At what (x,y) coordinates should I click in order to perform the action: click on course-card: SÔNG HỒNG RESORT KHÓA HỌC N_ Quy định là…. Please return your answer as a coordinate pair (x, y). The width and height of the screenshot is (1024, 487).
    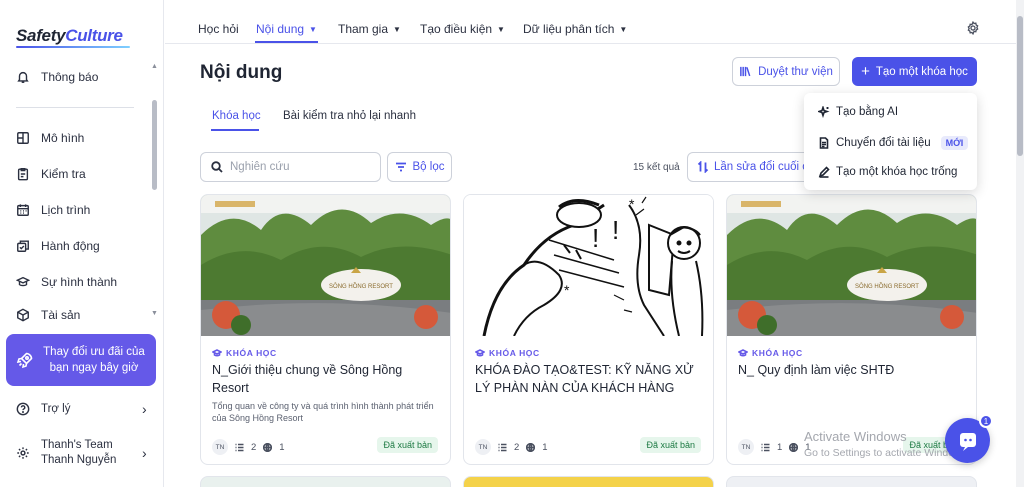
    Looking at the image, I should click on (851, 329).